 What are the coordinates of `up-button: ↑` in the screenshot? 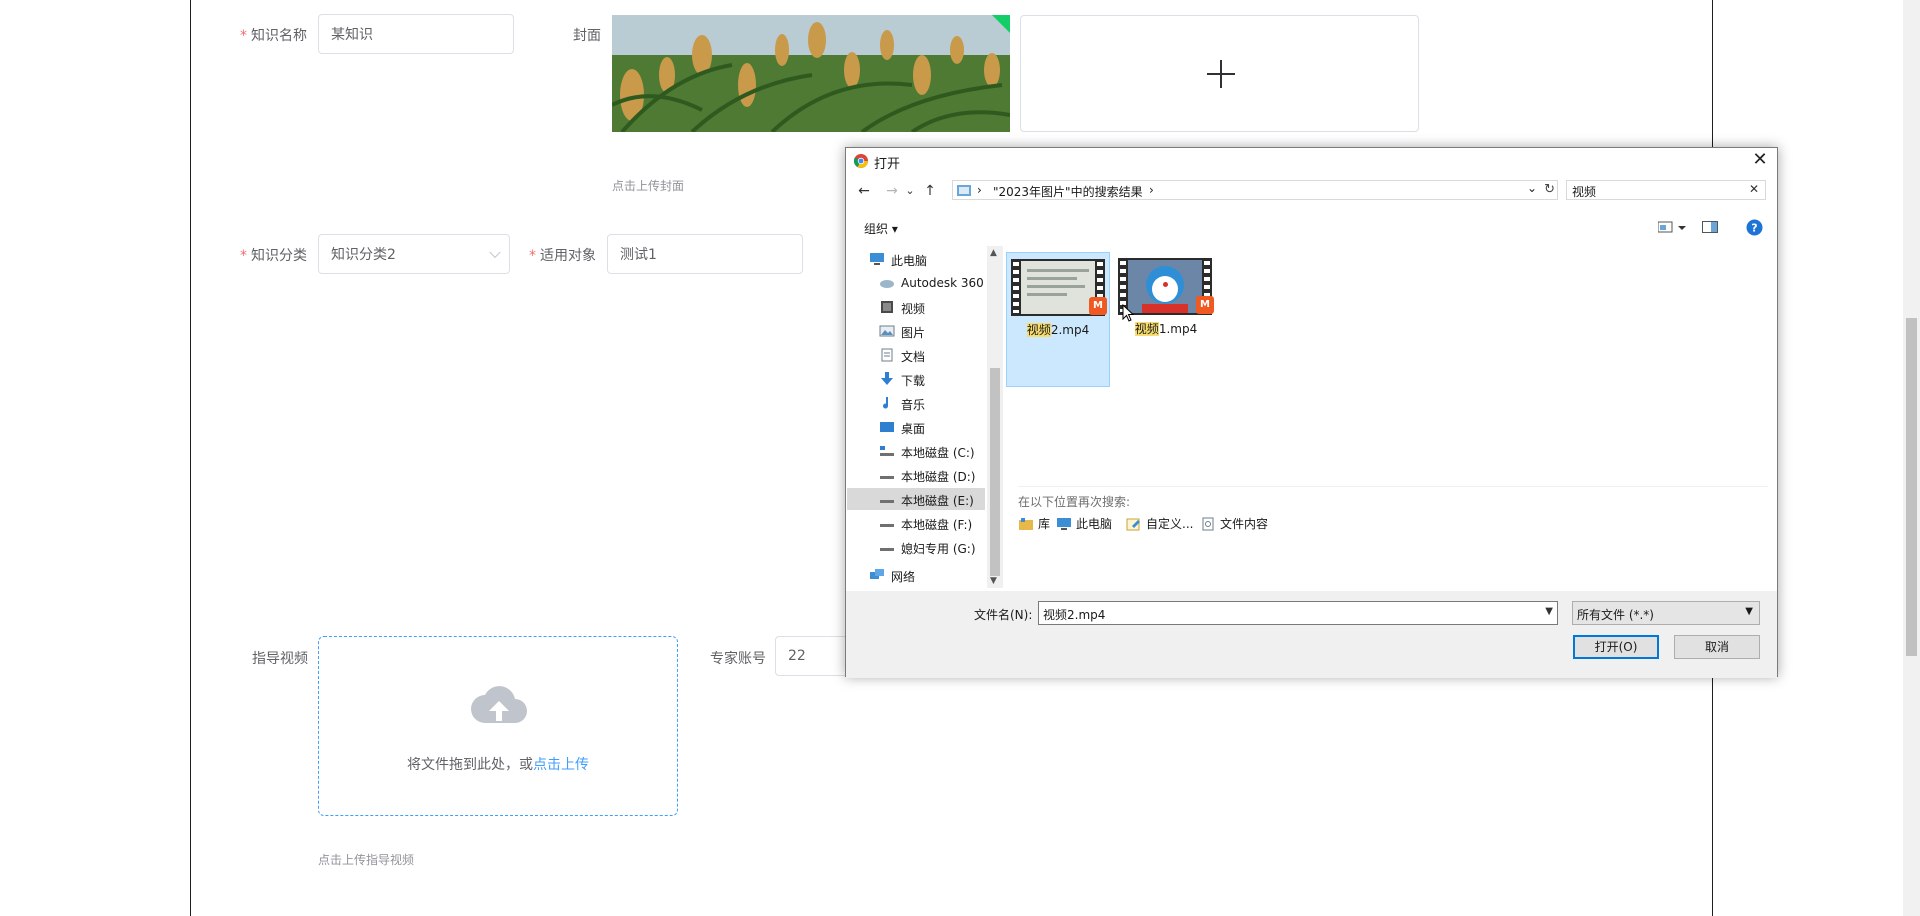 It's located at (930, 191).